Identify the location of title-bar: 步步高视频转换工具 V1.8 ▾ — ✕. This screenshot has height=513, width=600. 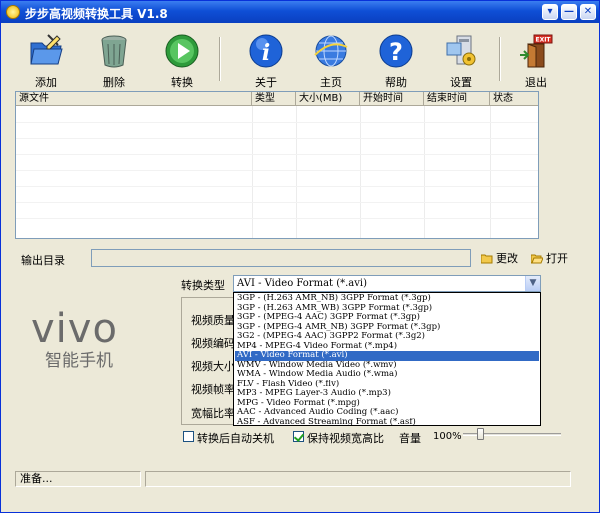
(300, 12).